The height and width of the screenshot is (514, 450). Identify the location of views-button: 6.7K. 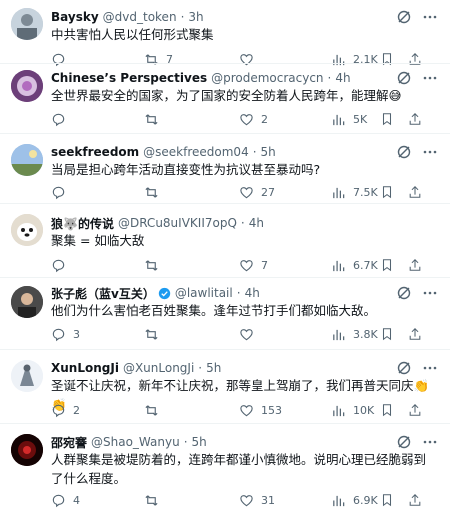
(354, 265).